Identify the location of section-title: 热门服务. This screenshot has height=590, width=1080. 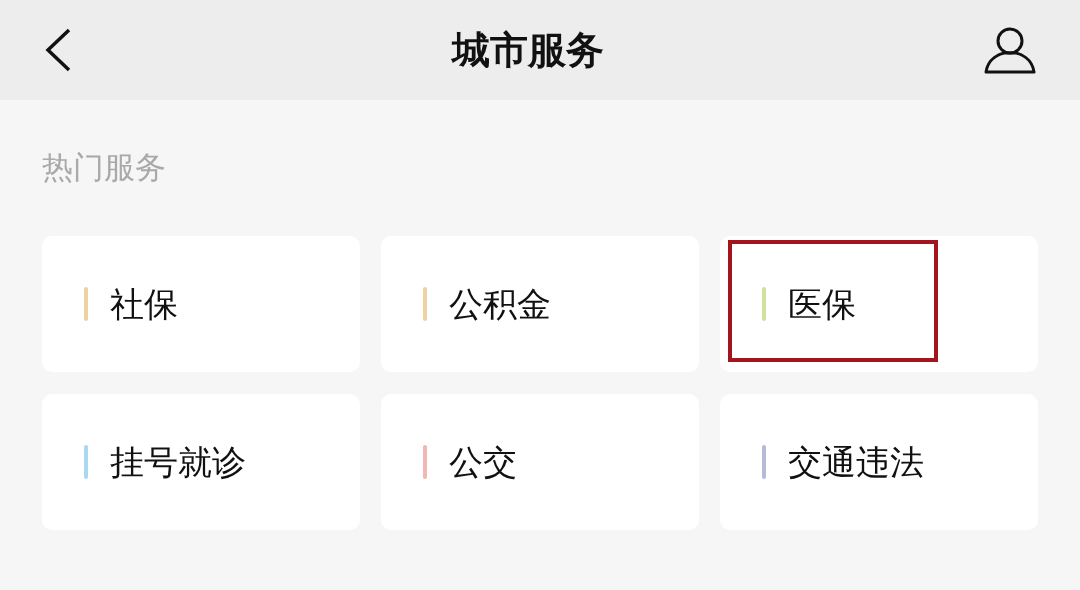
(104, 167).